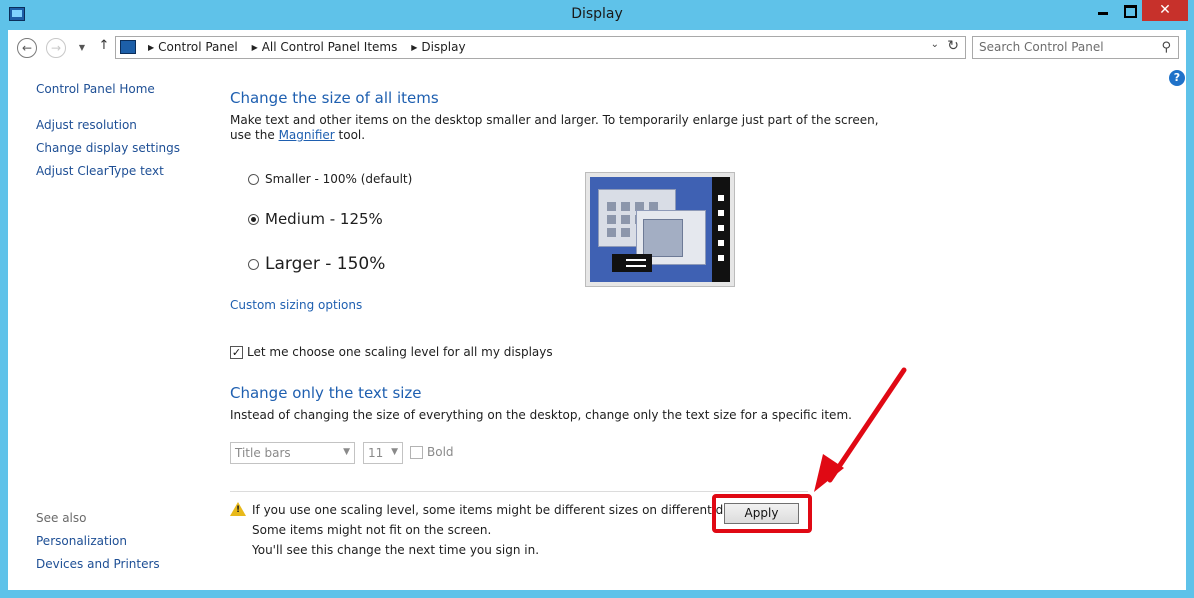  I want to click on title-bar: Display ✕, so click(597, 15).